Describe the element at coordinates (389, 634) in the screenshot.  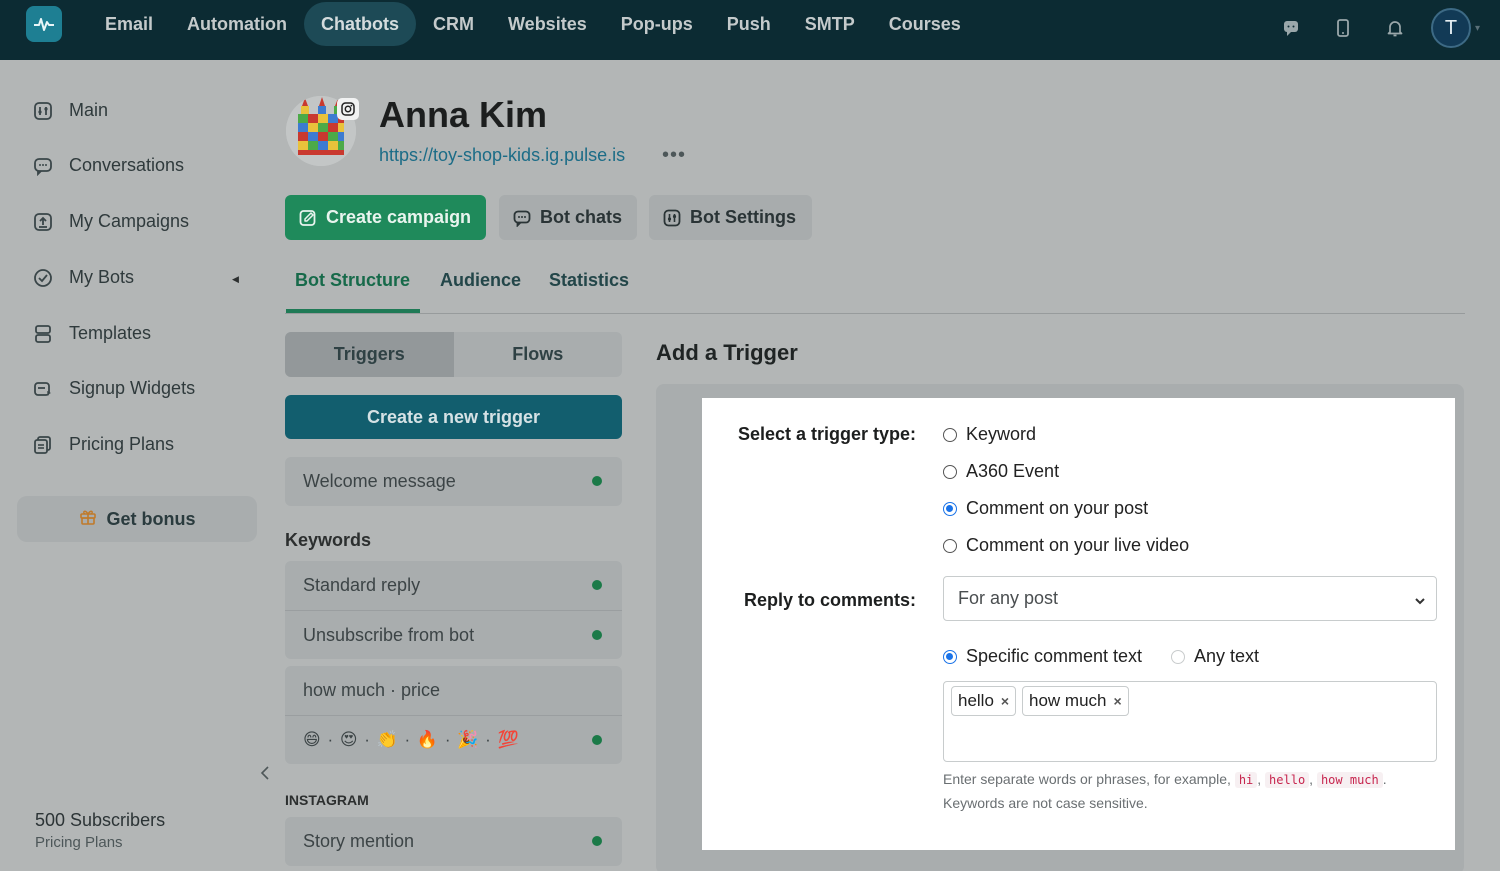
I see `trigger-label: Unsubscribe from bot` at that location.